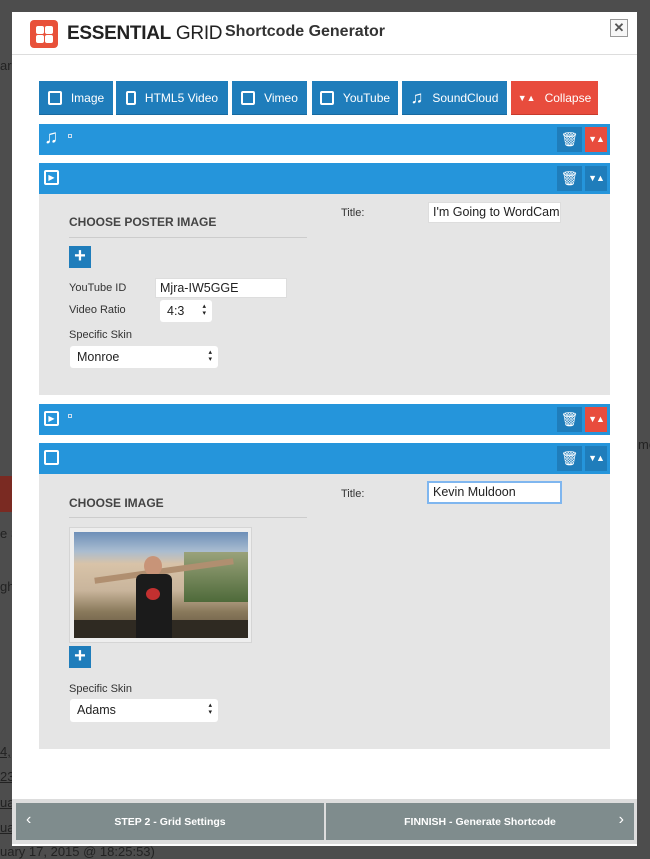 Image resolution: width=650 pixels, height=859 pixels. What do you see at coordinates (144, 357) in the screenshot?
I see `specific-skin-select: Monroe` at bounding box center [144, 357].